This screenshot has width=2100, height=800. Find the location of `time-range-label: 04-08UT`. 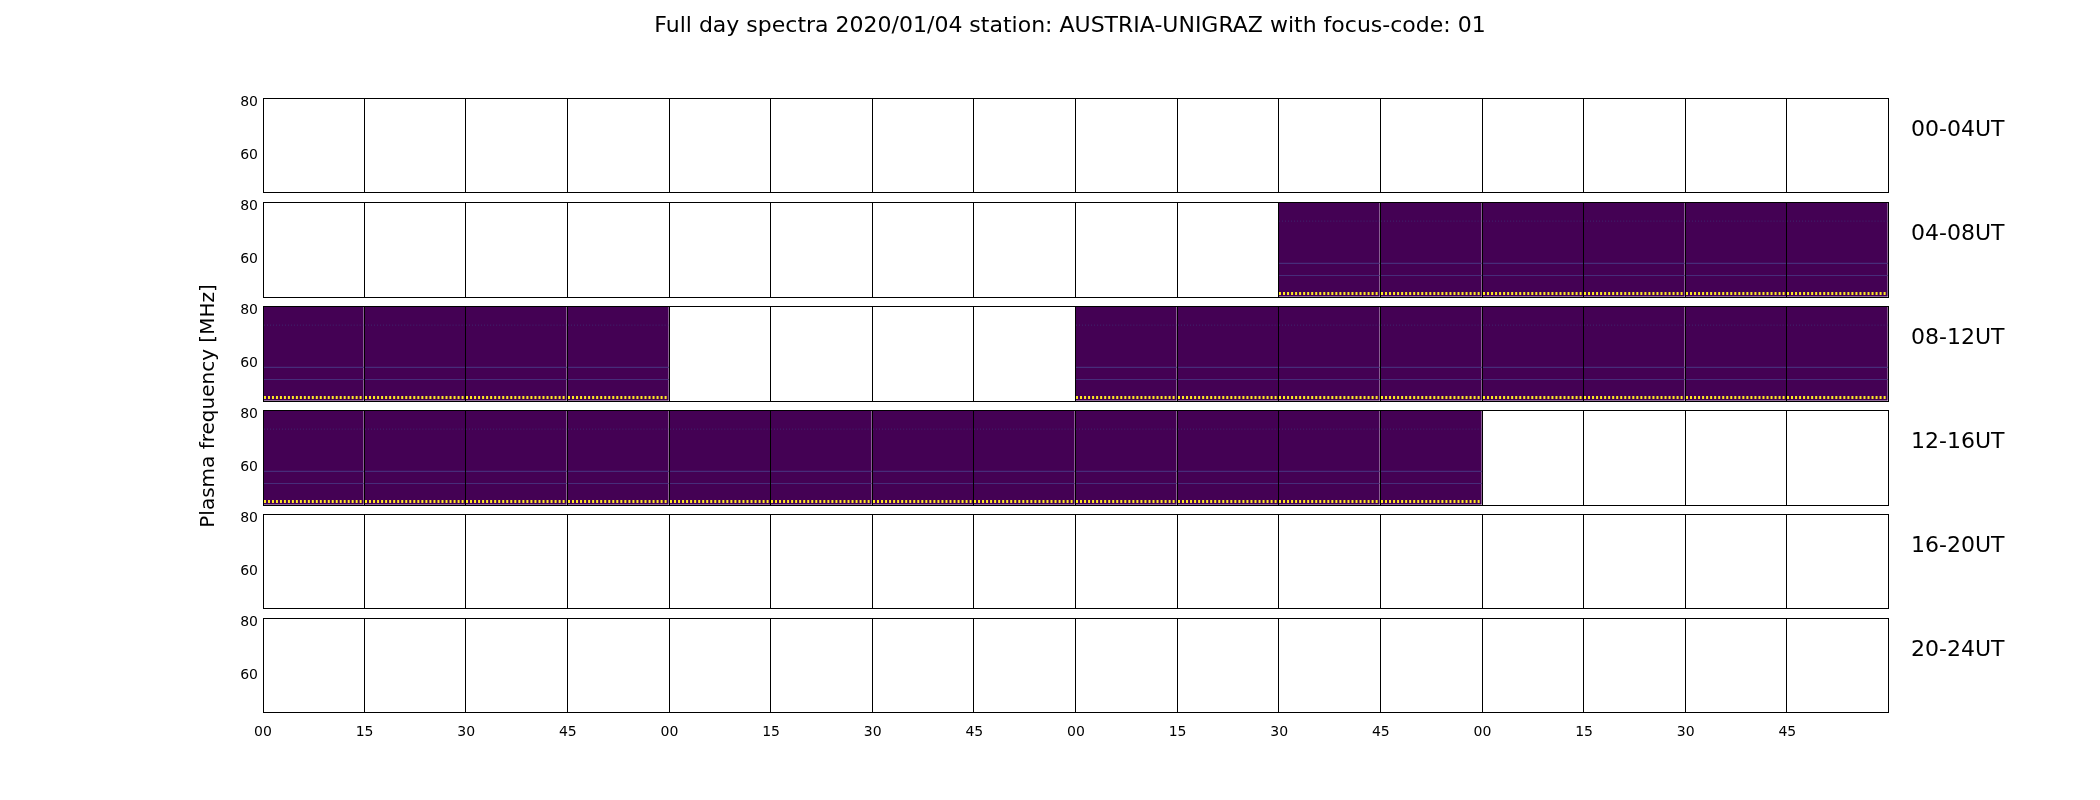

time-range-label: 04-08UT is located at coordinates (1957, 233).